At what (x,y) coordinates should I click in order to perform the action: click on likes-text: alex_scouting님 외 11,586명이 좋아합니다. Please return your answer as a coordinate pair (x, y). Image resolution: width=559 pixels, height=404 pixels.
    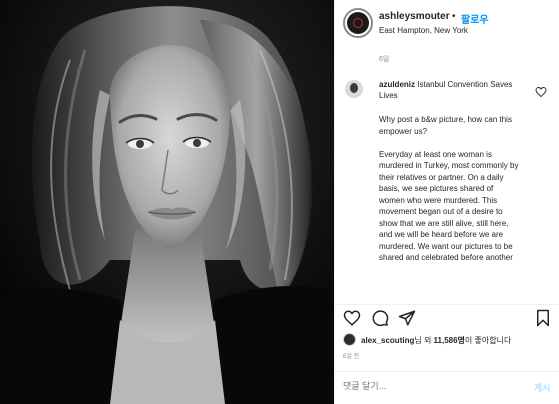
    Looking at the image, I should click on (436, 340).